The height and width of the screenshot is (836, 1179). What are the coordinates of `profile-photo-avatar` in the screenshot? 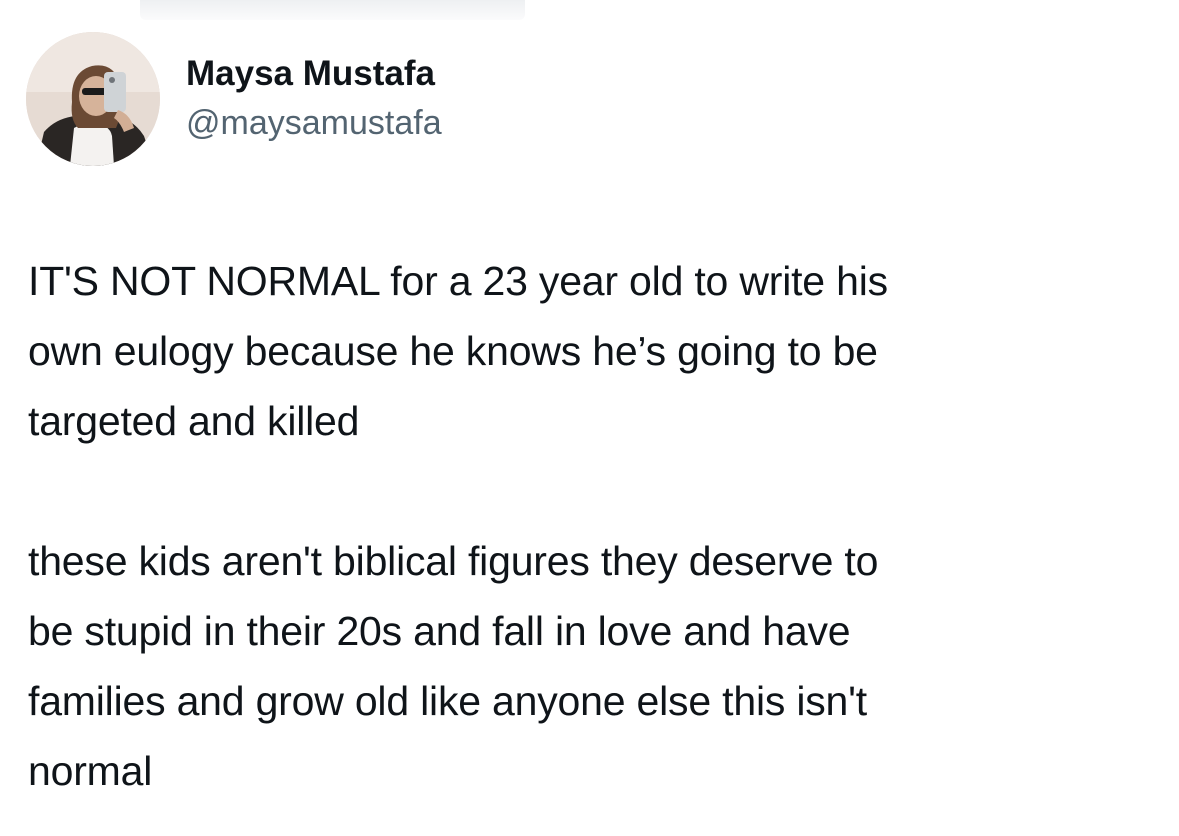 It's located at (93, 99).